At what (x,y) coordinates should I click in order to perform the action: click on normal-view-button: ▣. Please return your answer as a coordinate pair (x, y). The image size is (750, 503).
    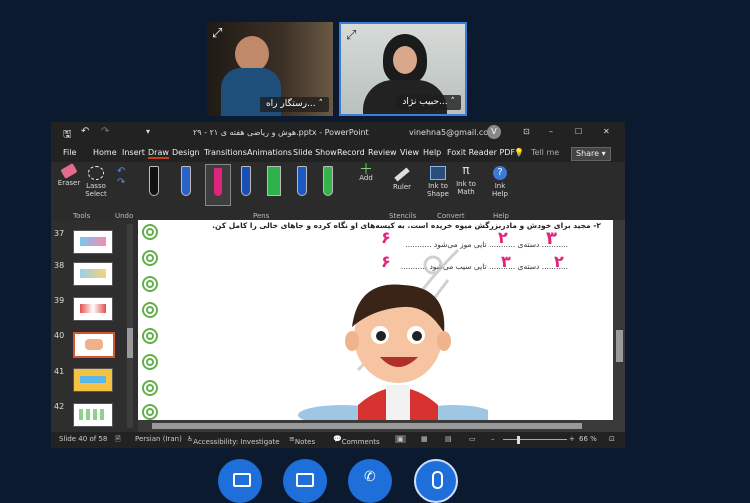
    Looking at the image, I should click on (400, 439).